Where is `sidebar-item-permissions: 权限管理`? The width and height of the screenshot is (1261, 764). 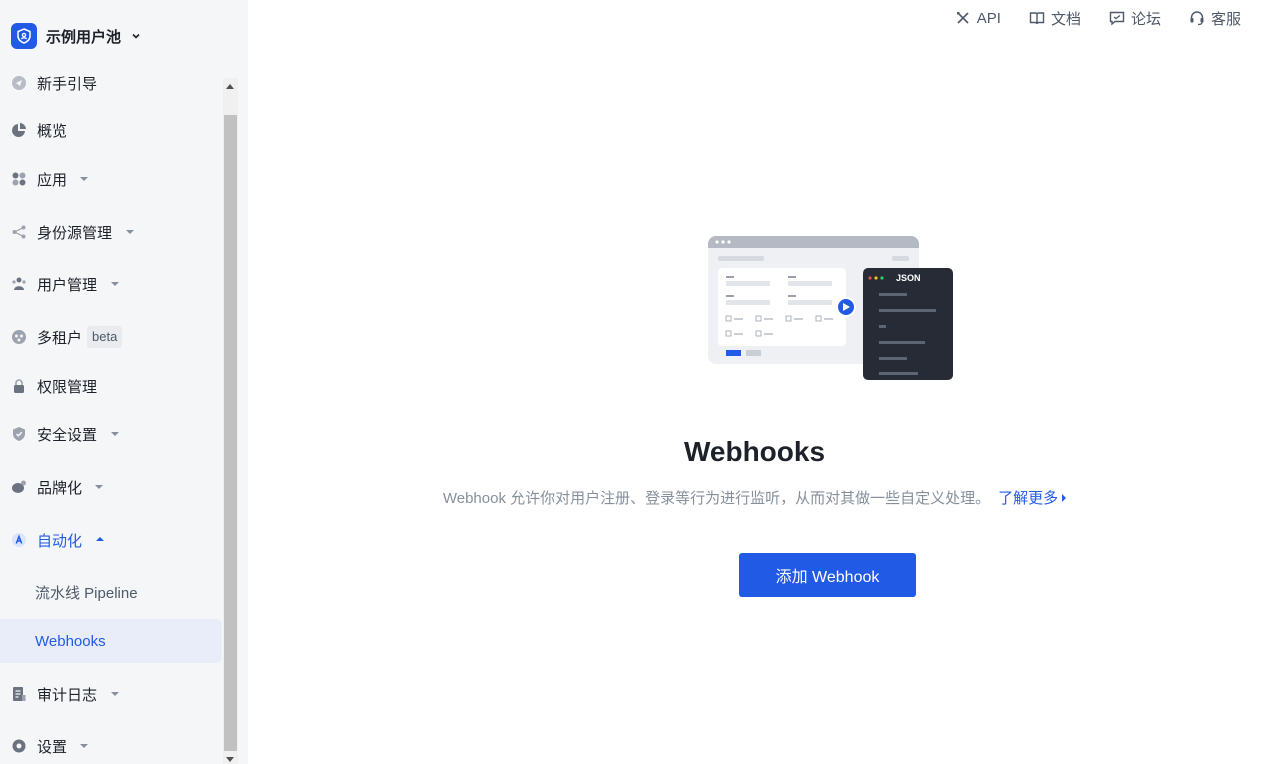 sidebar-item-permissions: 权限管理 is located at coordinates (111, 386).